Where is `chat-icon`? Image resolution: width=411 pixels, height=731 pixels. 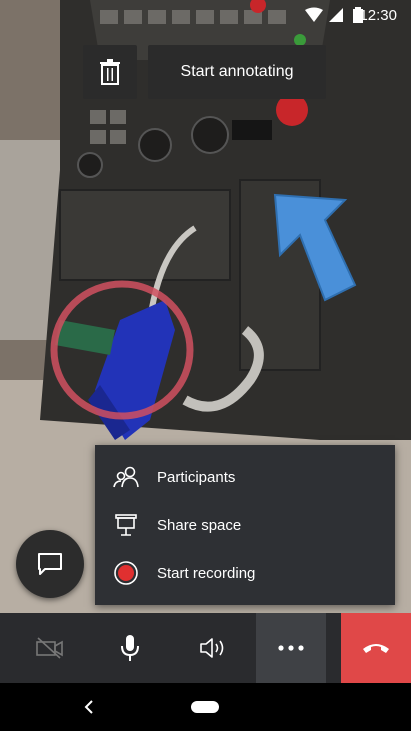
chat-icon is located at coordinates (50, 564).